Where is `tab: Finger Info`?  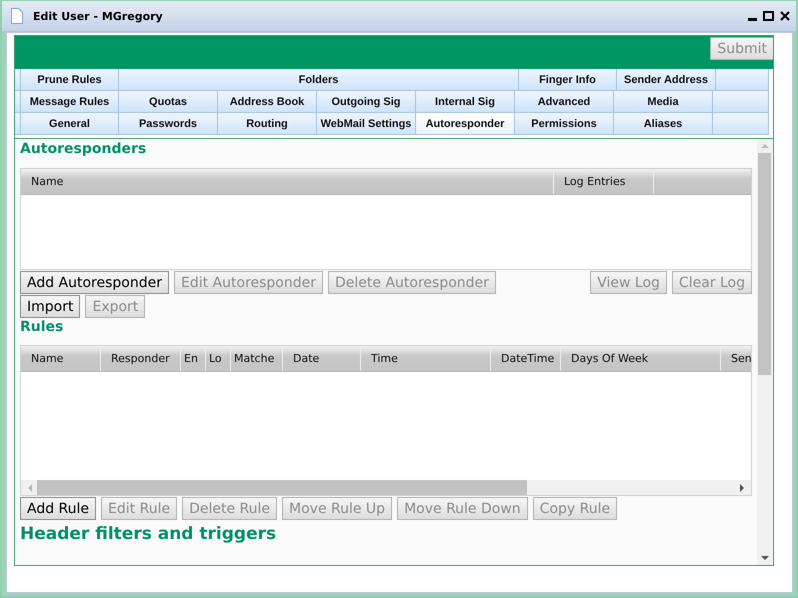
tab: Finger Info is located at coordinates (568, 80).